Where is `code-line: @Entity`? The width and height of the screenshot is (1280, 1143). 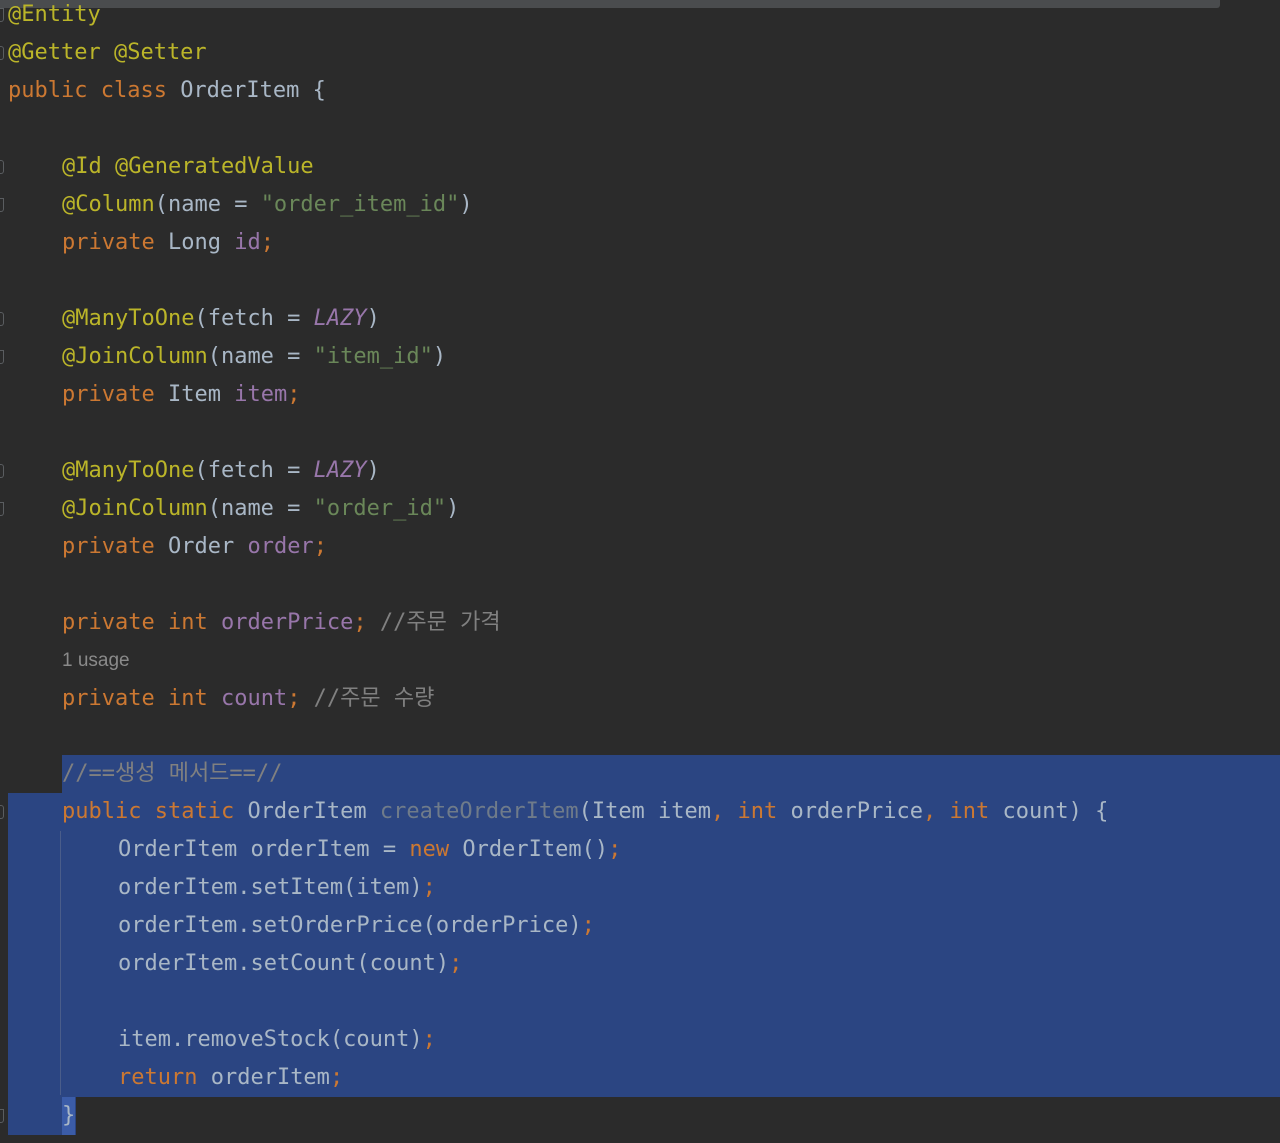 code-line: @Entity is located at coordinates (50, 17).